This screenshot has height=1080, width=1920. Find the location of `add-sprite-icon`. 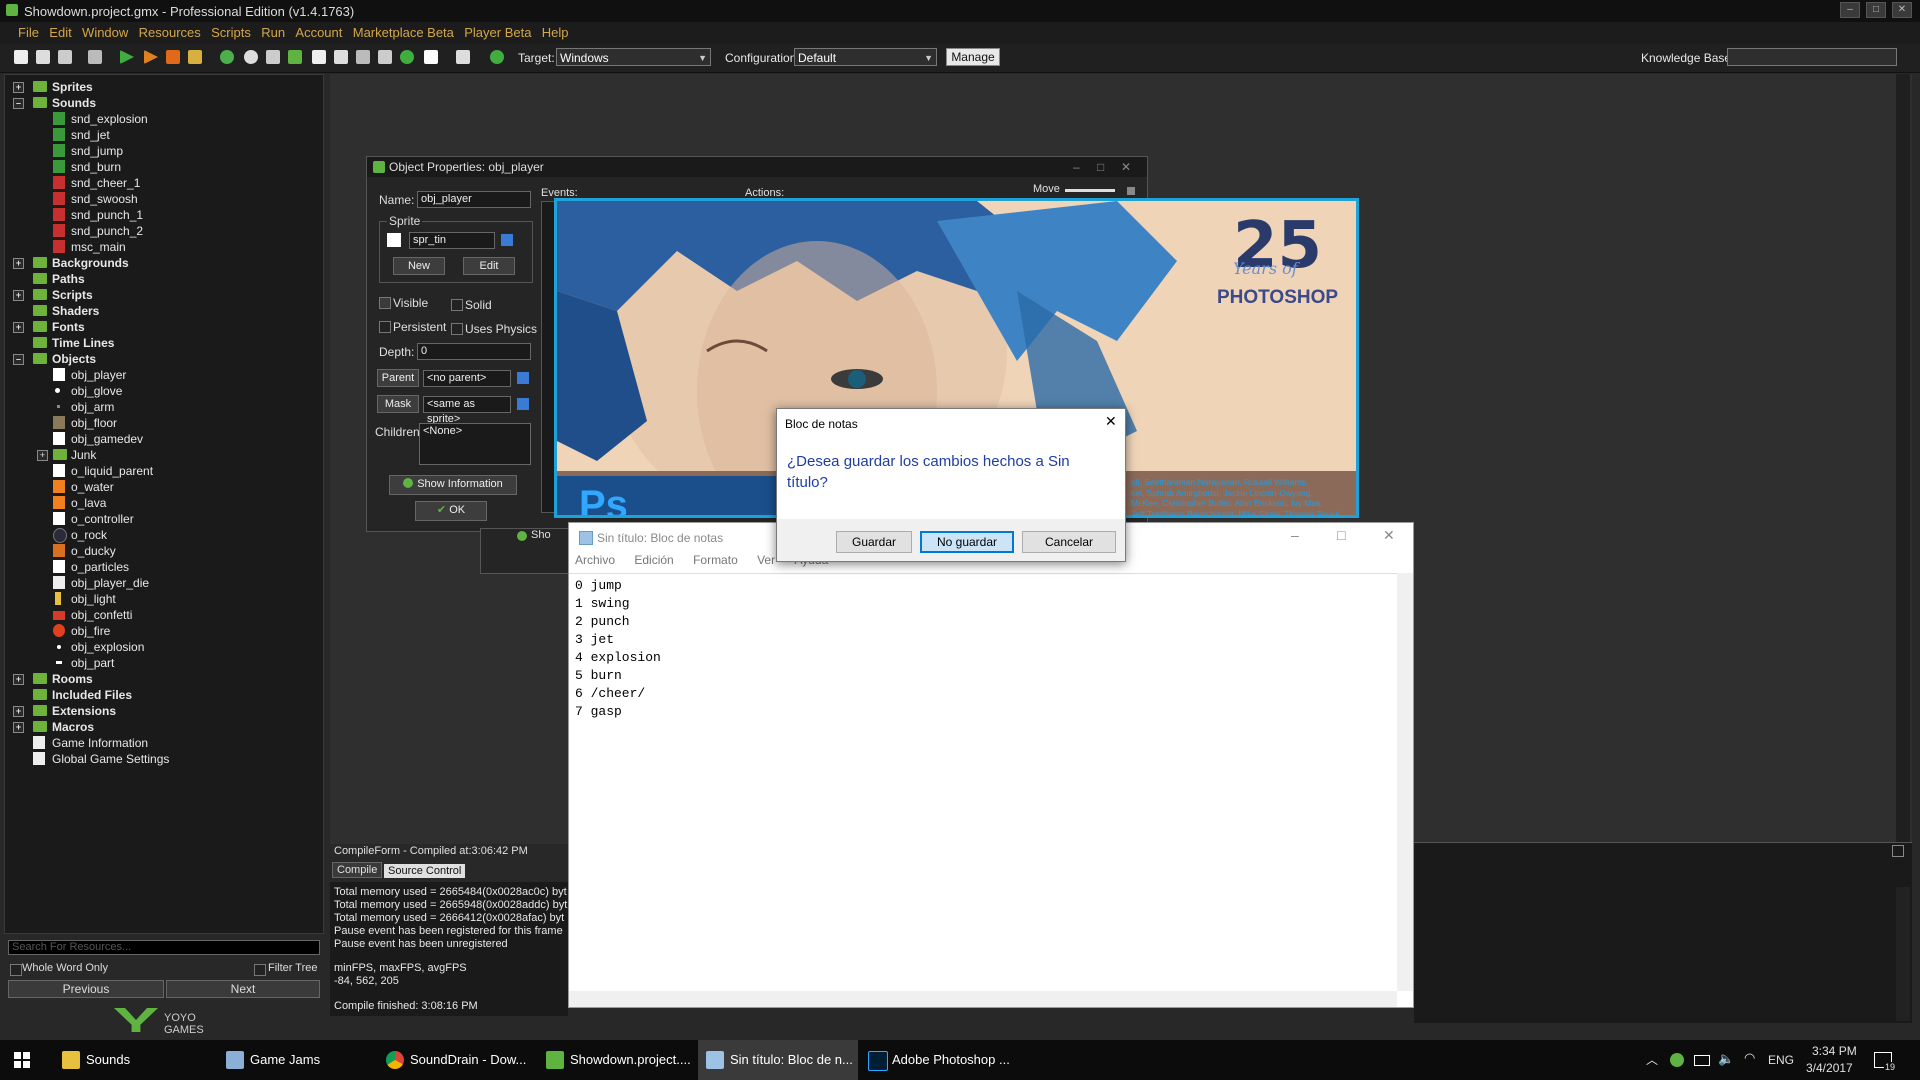

add-sprite-icon is located at coordinates (227, 57).